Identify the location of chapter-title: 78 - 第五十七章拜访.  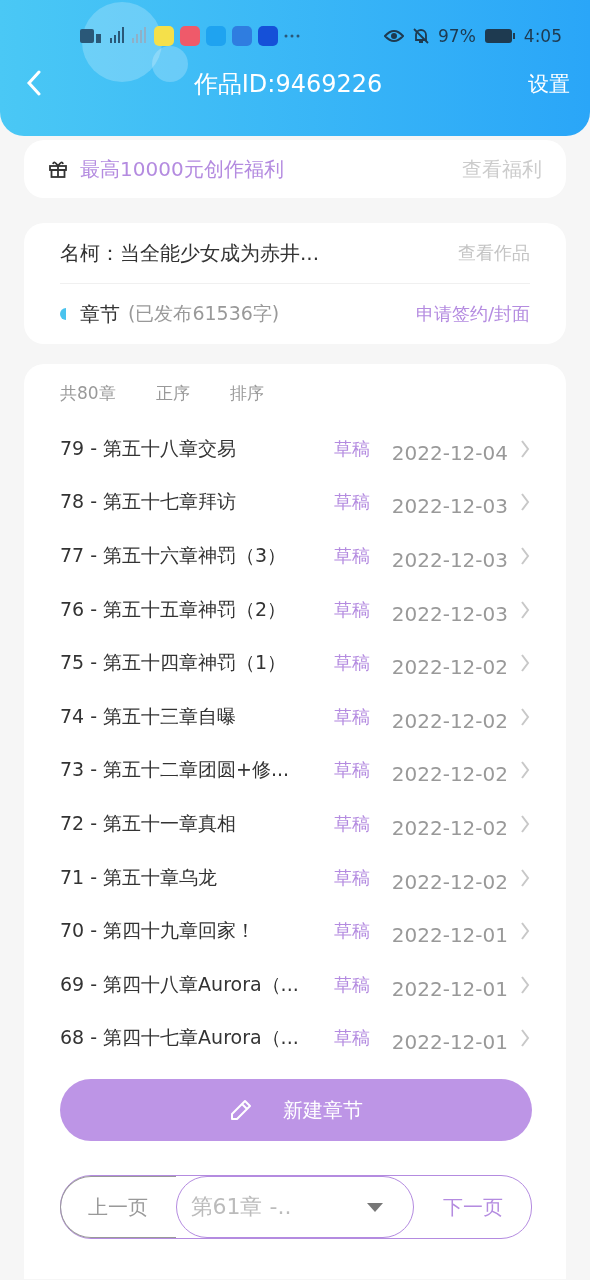
(149, 502).